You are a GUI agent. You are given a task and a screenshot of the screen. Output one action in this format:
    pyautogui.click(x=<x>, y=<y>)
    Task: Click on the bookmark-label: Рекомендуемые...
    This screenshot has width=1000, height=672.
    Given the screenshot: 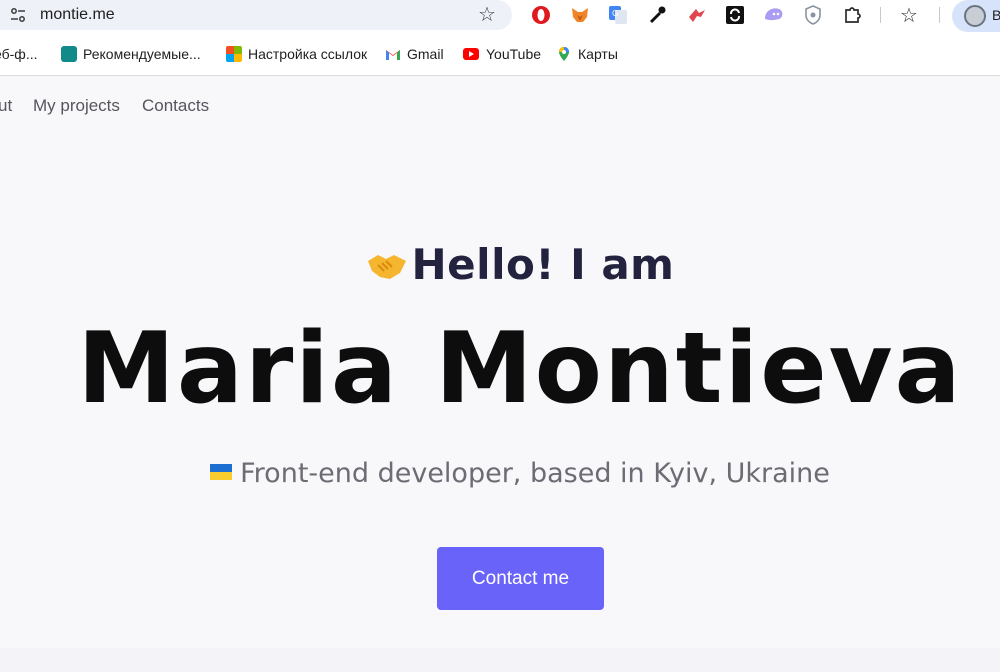 What is the action you would take?
    pyautogui.click(x=142, y=54)
    